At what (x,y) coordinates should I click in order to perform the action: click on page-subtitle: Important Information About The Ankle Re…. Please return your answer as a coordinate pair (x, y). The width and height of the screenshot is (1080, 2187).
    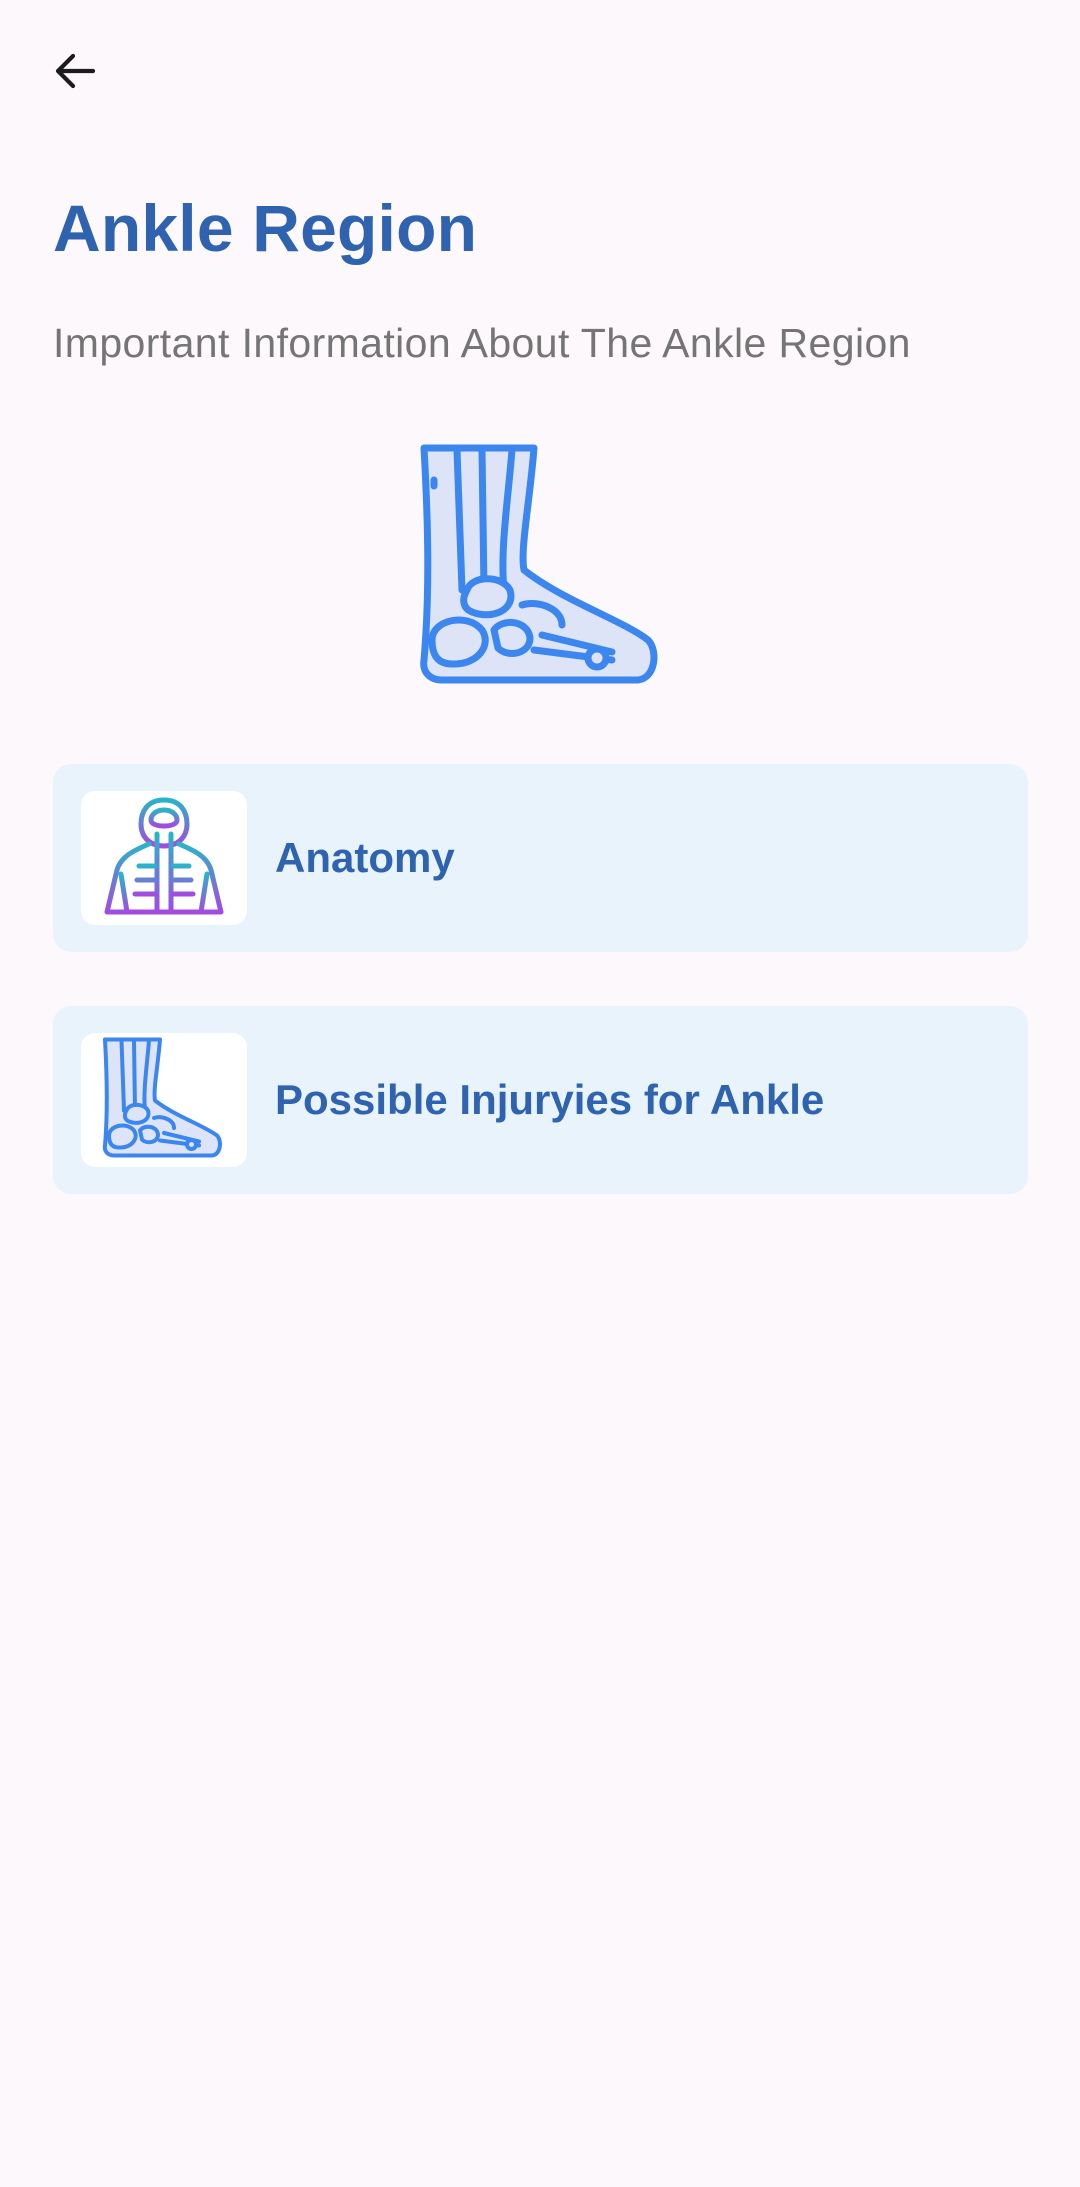
    Looking at the image, I should click on (482, 343).